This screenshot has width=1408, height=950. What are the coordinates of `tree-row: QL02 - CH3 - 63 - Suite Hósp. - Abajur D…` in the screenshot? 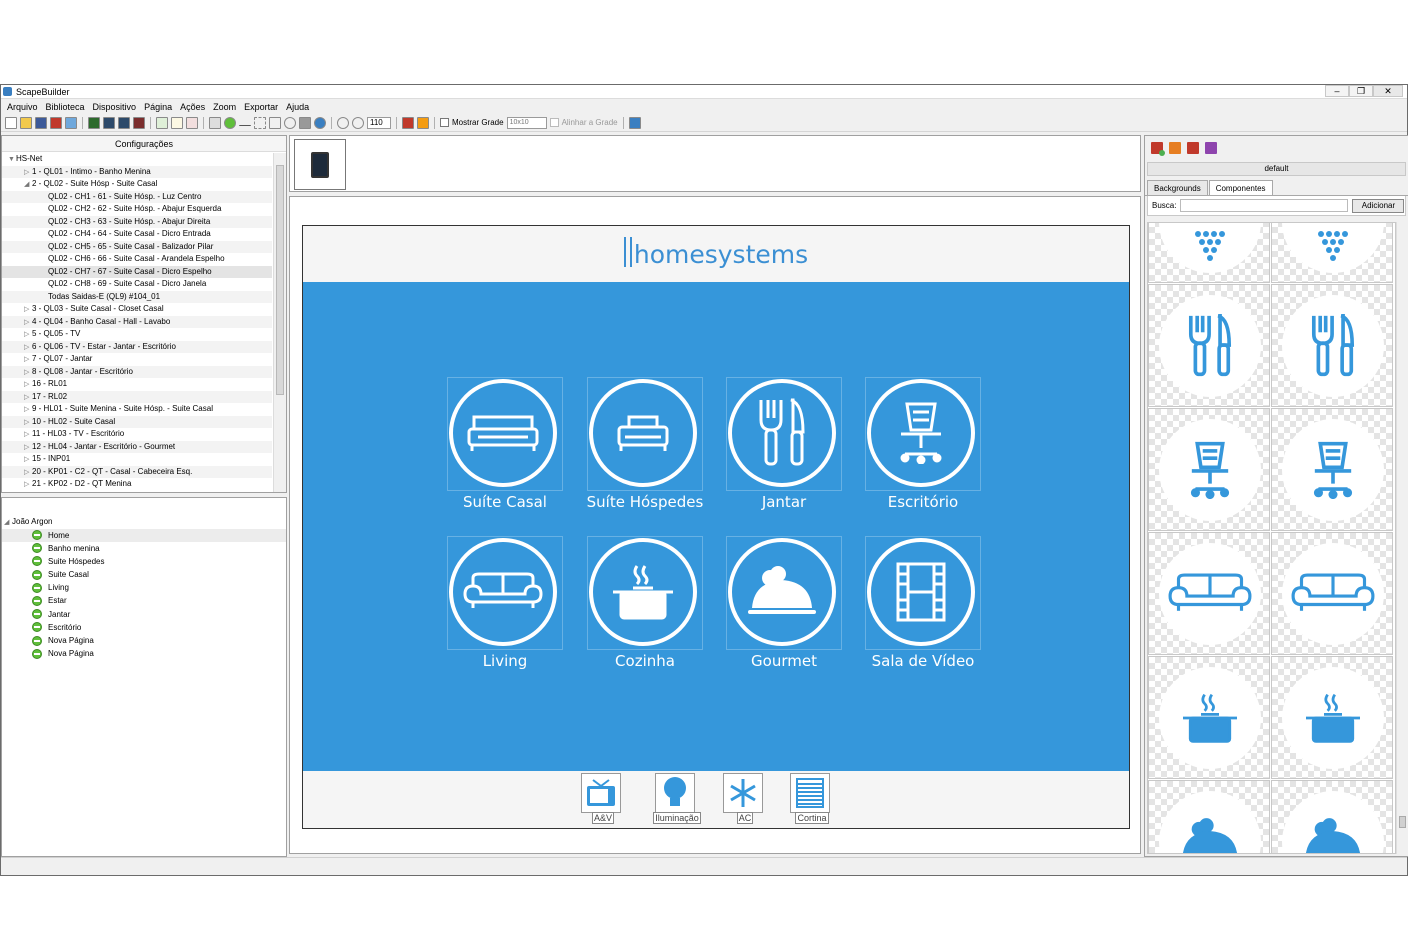 It's located at (137, 221).